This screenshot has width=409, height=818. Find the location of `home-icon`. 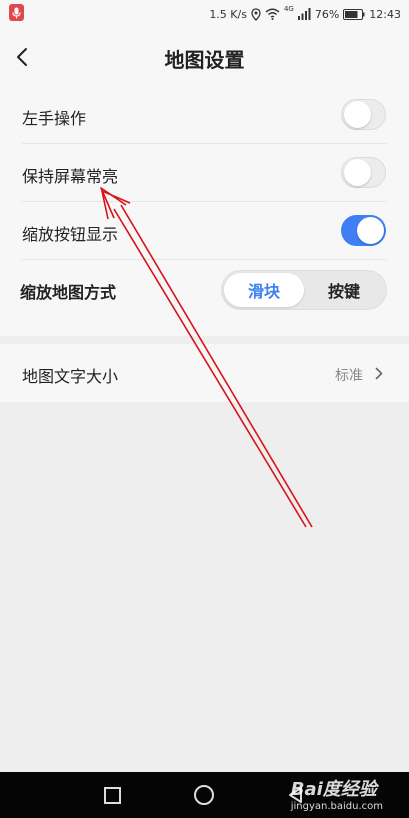

home-icon is located at coordinates (204, 795).